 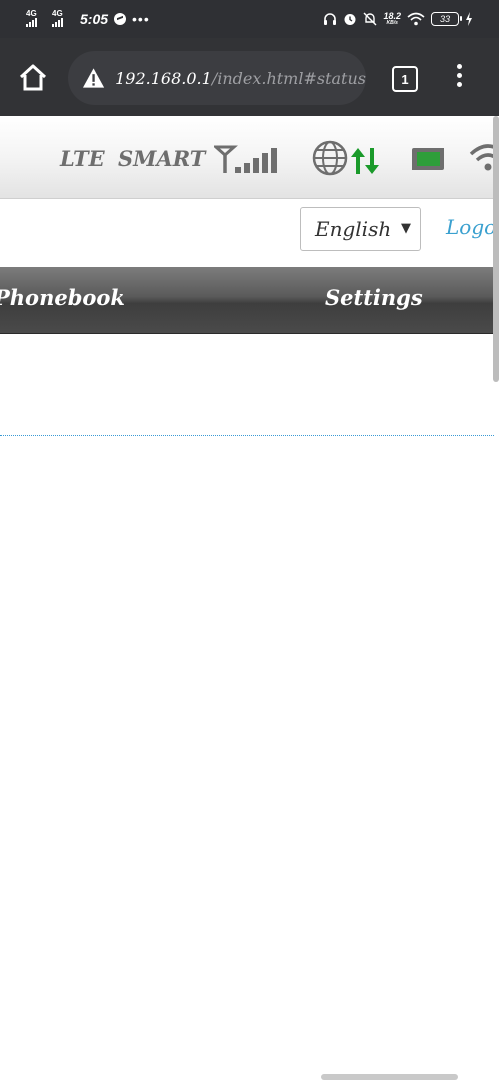 I want to click on not-secure-warning-icon, so click(x=93, y=78).